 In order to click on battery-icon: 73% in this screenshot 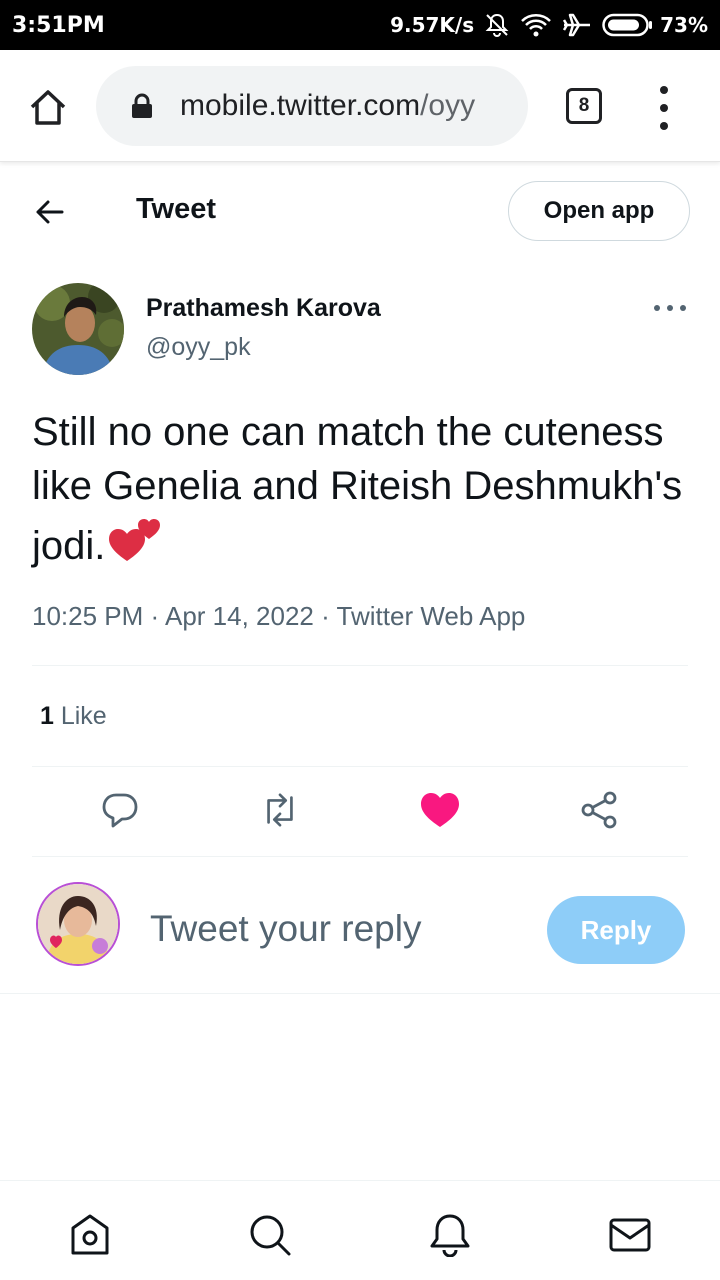, I will do `click(655, 25)`.